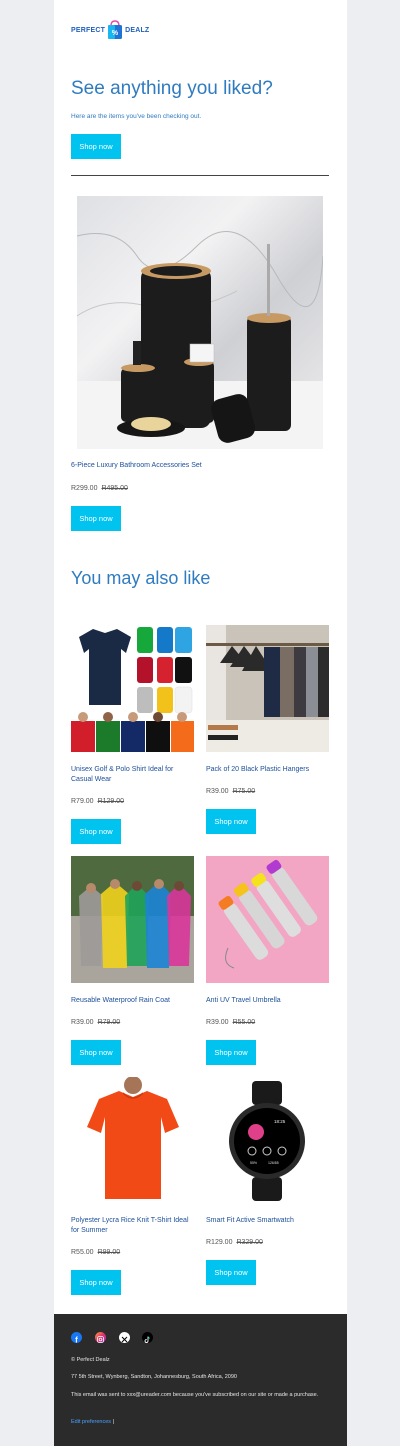 The image size is (400, 1446). Describe the element at coordinates (244, 1022) in the screenshot. I see `price-old: R55.00` at that location.